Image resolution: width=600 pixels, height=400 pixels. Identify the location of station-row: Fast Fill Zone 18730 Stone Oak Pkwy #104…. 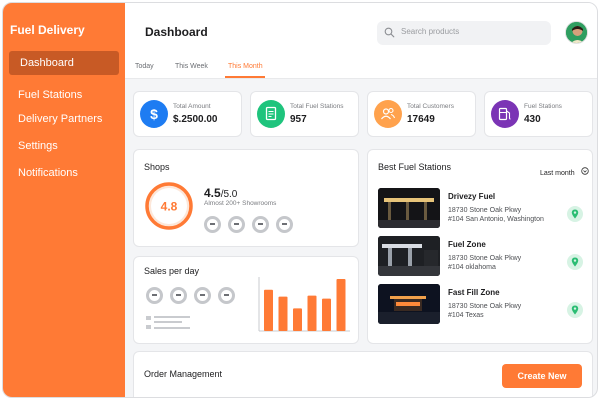
(481, 304).